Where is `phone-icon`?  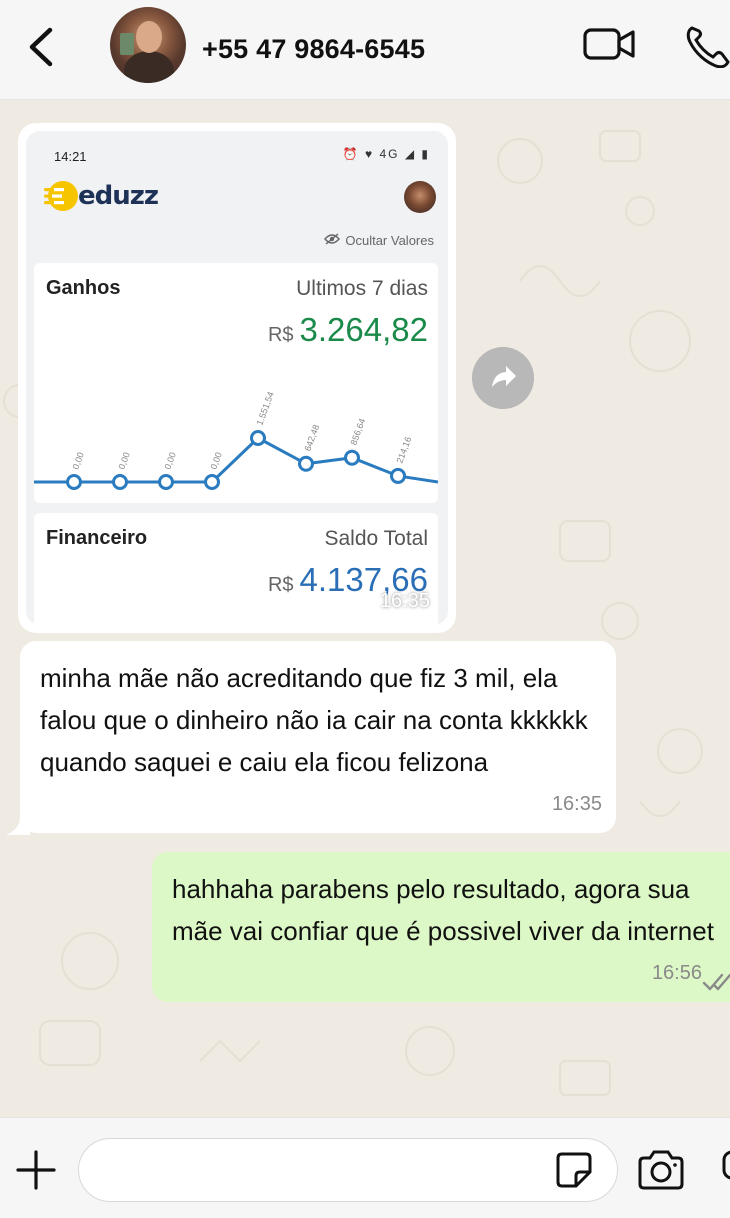
phone-icon is located at coordinates (707, 45).